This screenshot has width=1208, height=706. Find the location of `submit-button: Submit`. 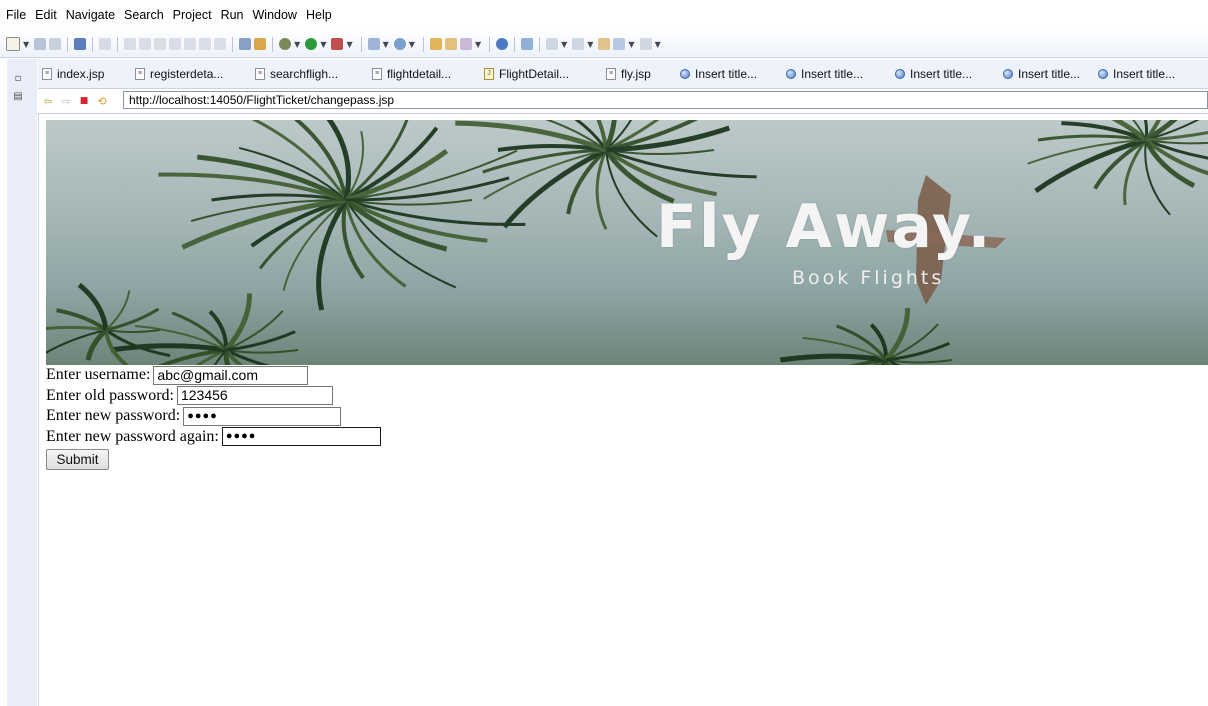

submit-button: Submit is located at coordinates (77, 459).